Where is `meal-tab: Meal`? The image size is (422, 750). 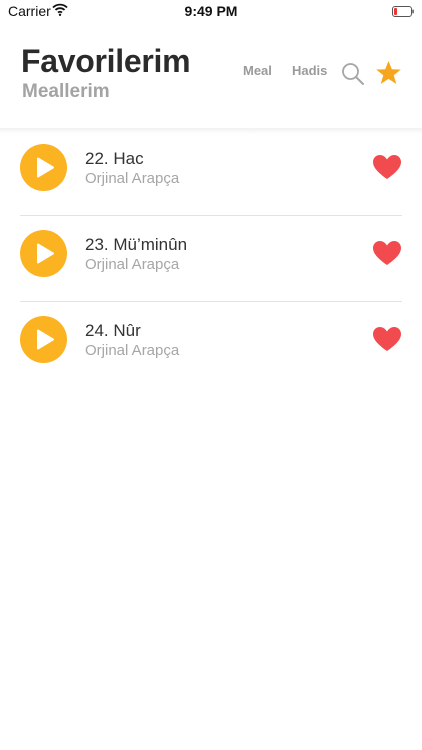 meal-tab: Meal is located at coordinates (257, 70).